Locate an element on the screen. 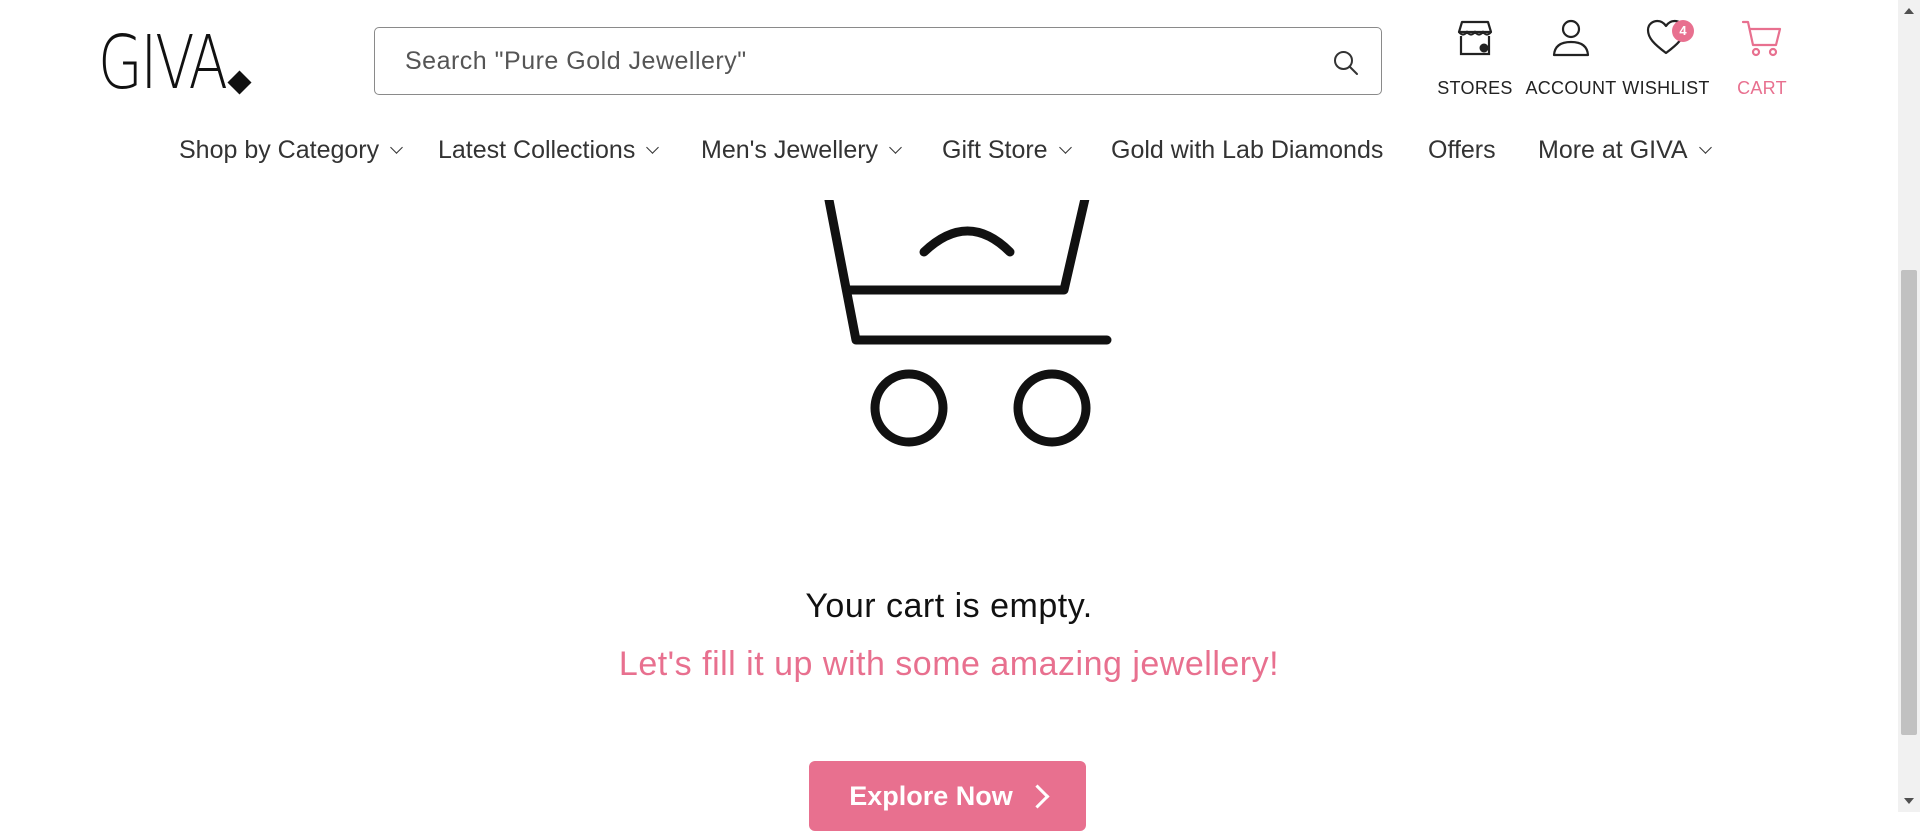 This screenshot has height=831, width=1920. giva-logo: GIVA is located at coordinates (180, 63).